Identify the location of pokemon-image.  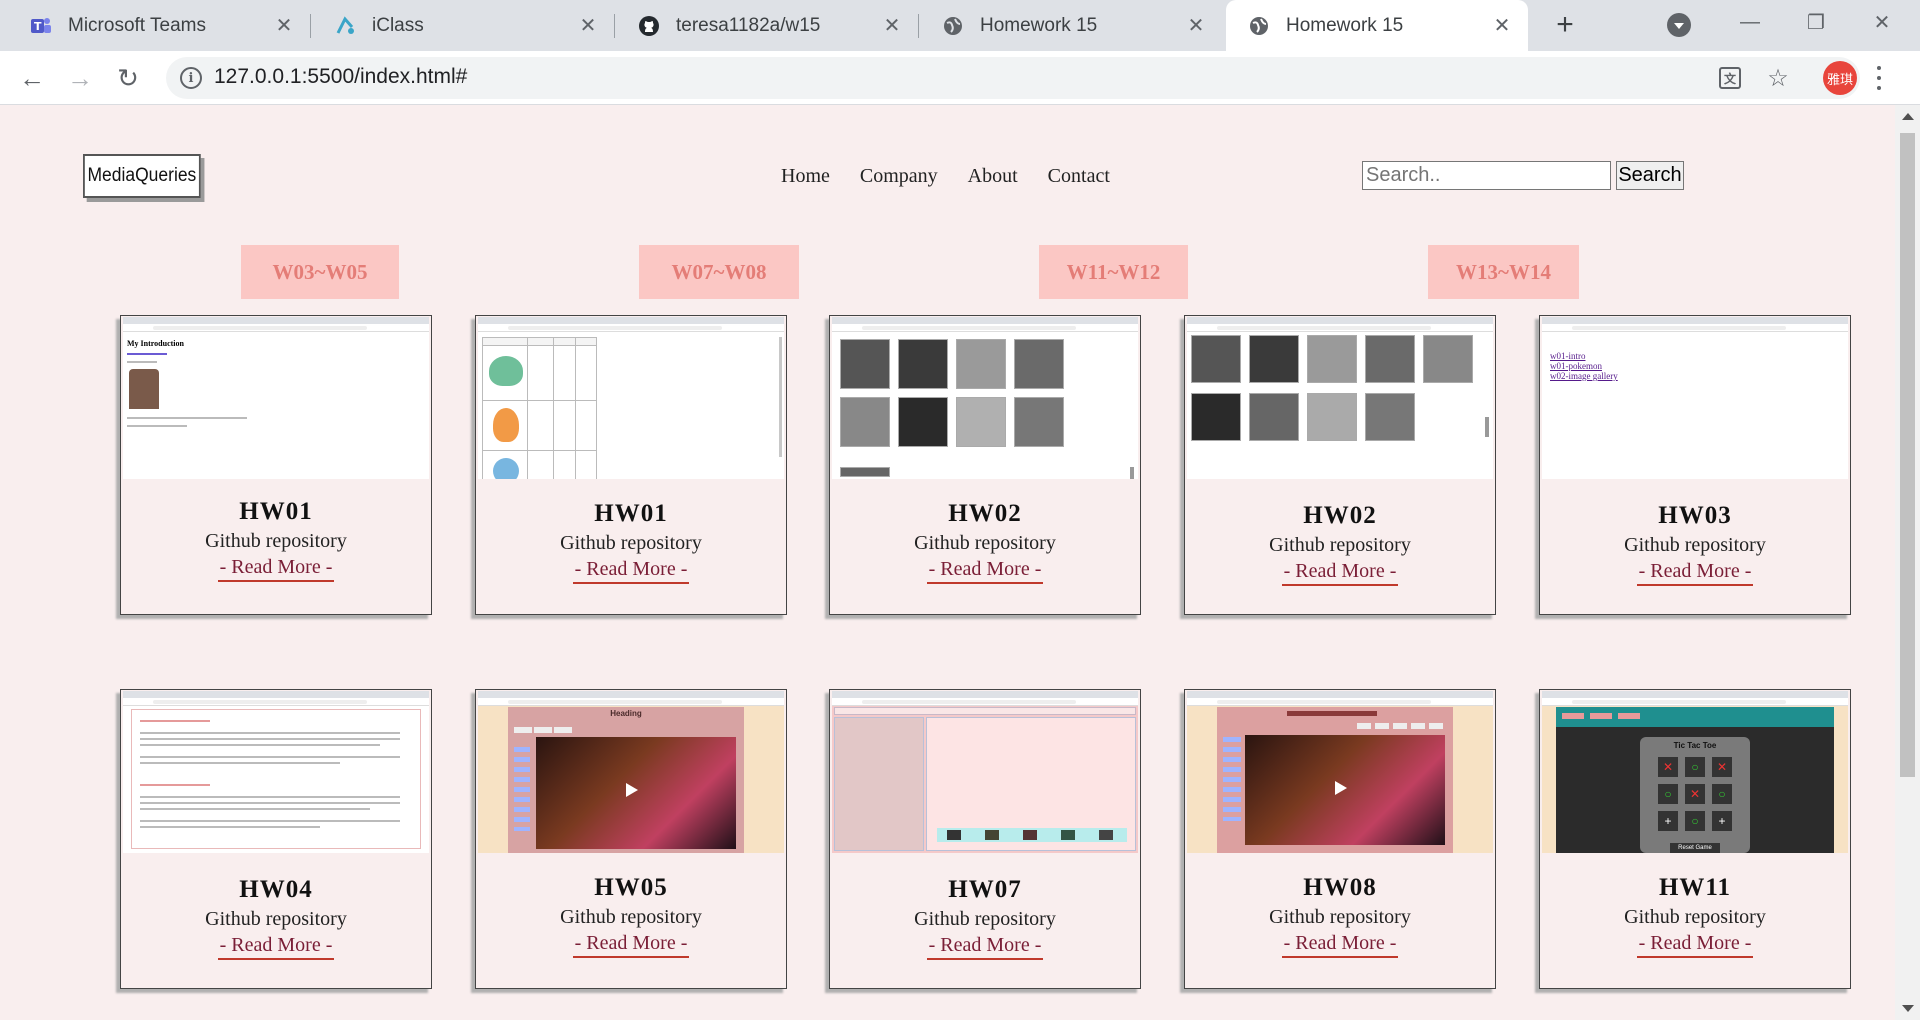
(506, 371).